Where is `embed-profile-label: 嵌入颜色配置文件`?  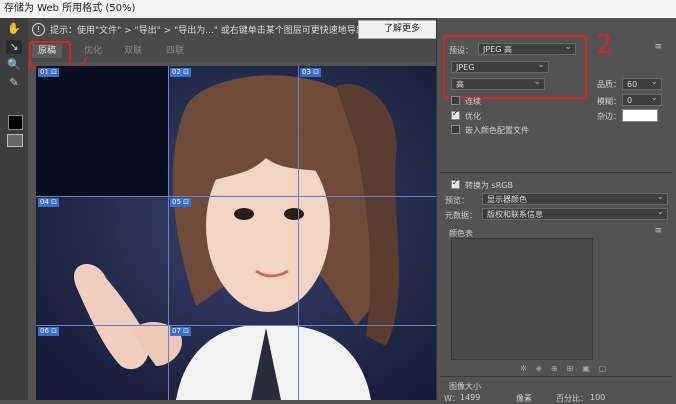 embed-profile-label: 嵌入颜色配置文件 is located at coordinates (497, 130).